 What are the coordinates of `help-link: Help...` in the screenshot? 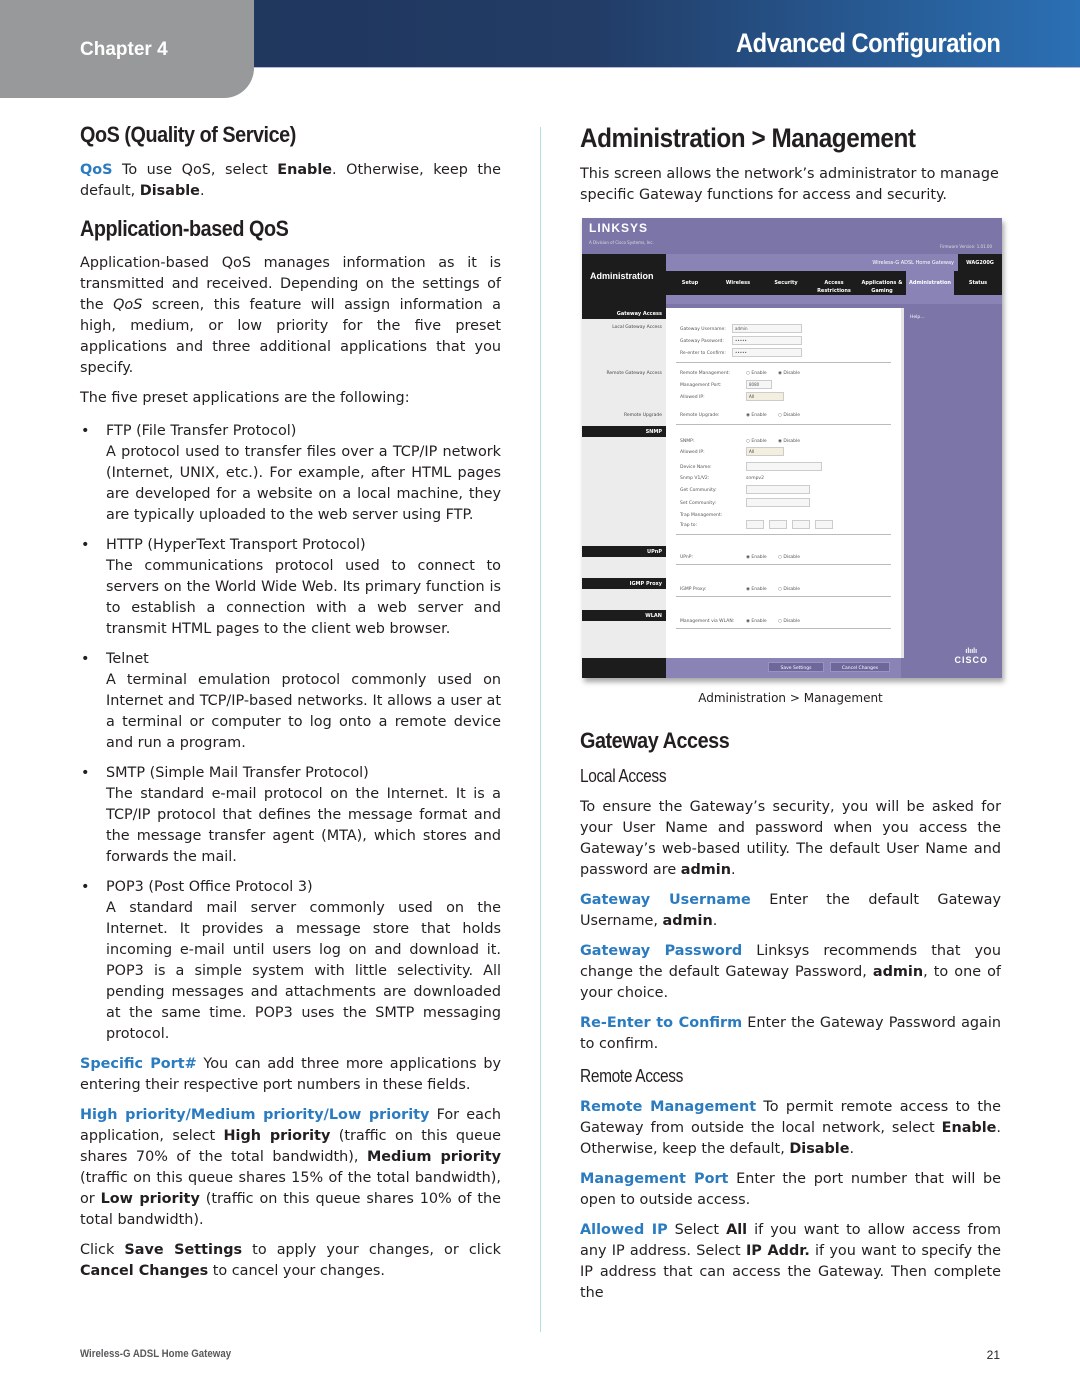 It's located at (917, 317).